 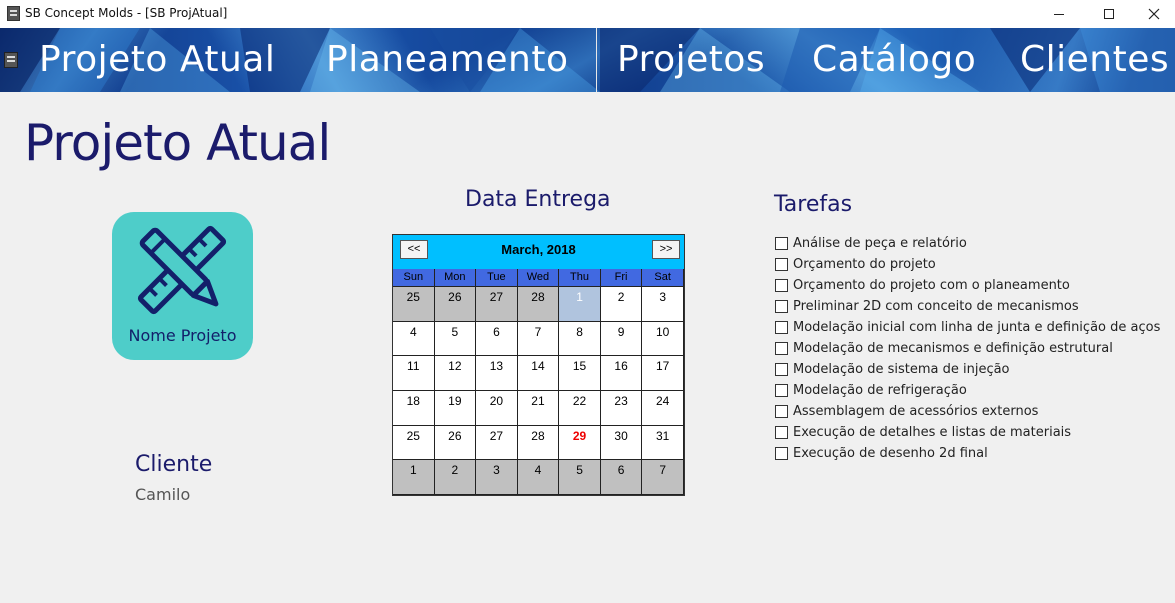 What do you see at coordinates (967, 453) in the screenshot?
I see `task-item: Execução de desenho 2d final` at bounding box center [967, 453].